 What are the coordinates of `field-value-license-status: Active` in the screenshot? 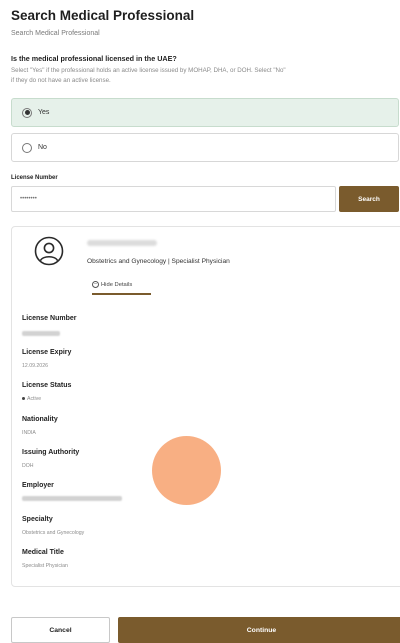 It's located at (31, 399).